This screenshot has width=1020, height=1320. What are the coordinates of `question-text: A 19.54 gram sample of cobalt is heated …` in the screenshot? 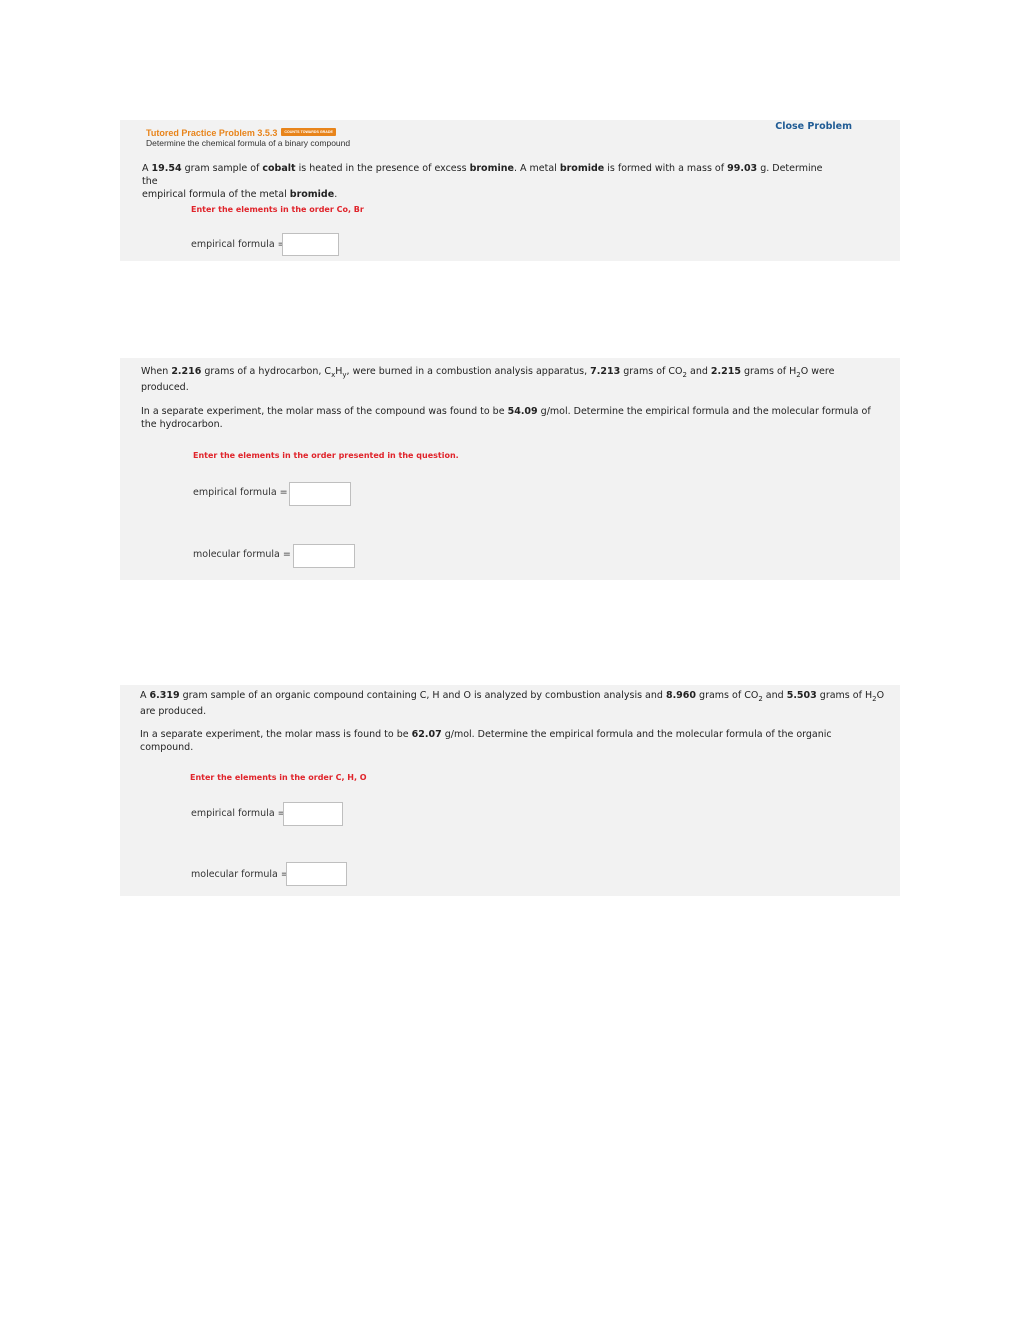 It's located at (482, 181).